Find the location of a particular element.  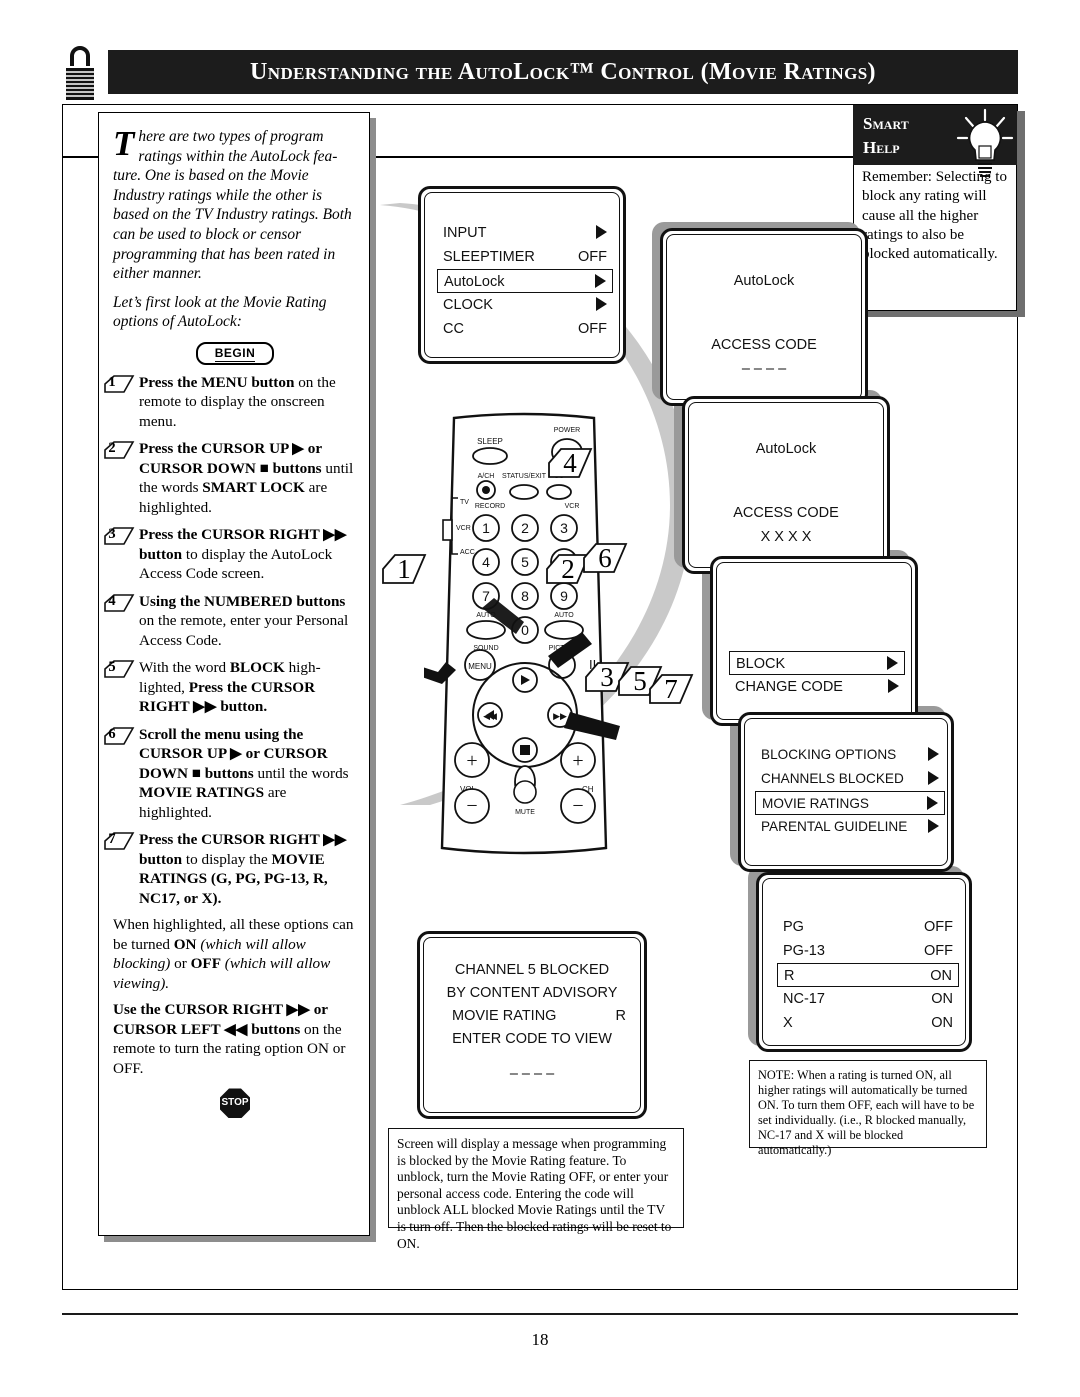

svg-text: 5 is located at coordinates (525, 562).